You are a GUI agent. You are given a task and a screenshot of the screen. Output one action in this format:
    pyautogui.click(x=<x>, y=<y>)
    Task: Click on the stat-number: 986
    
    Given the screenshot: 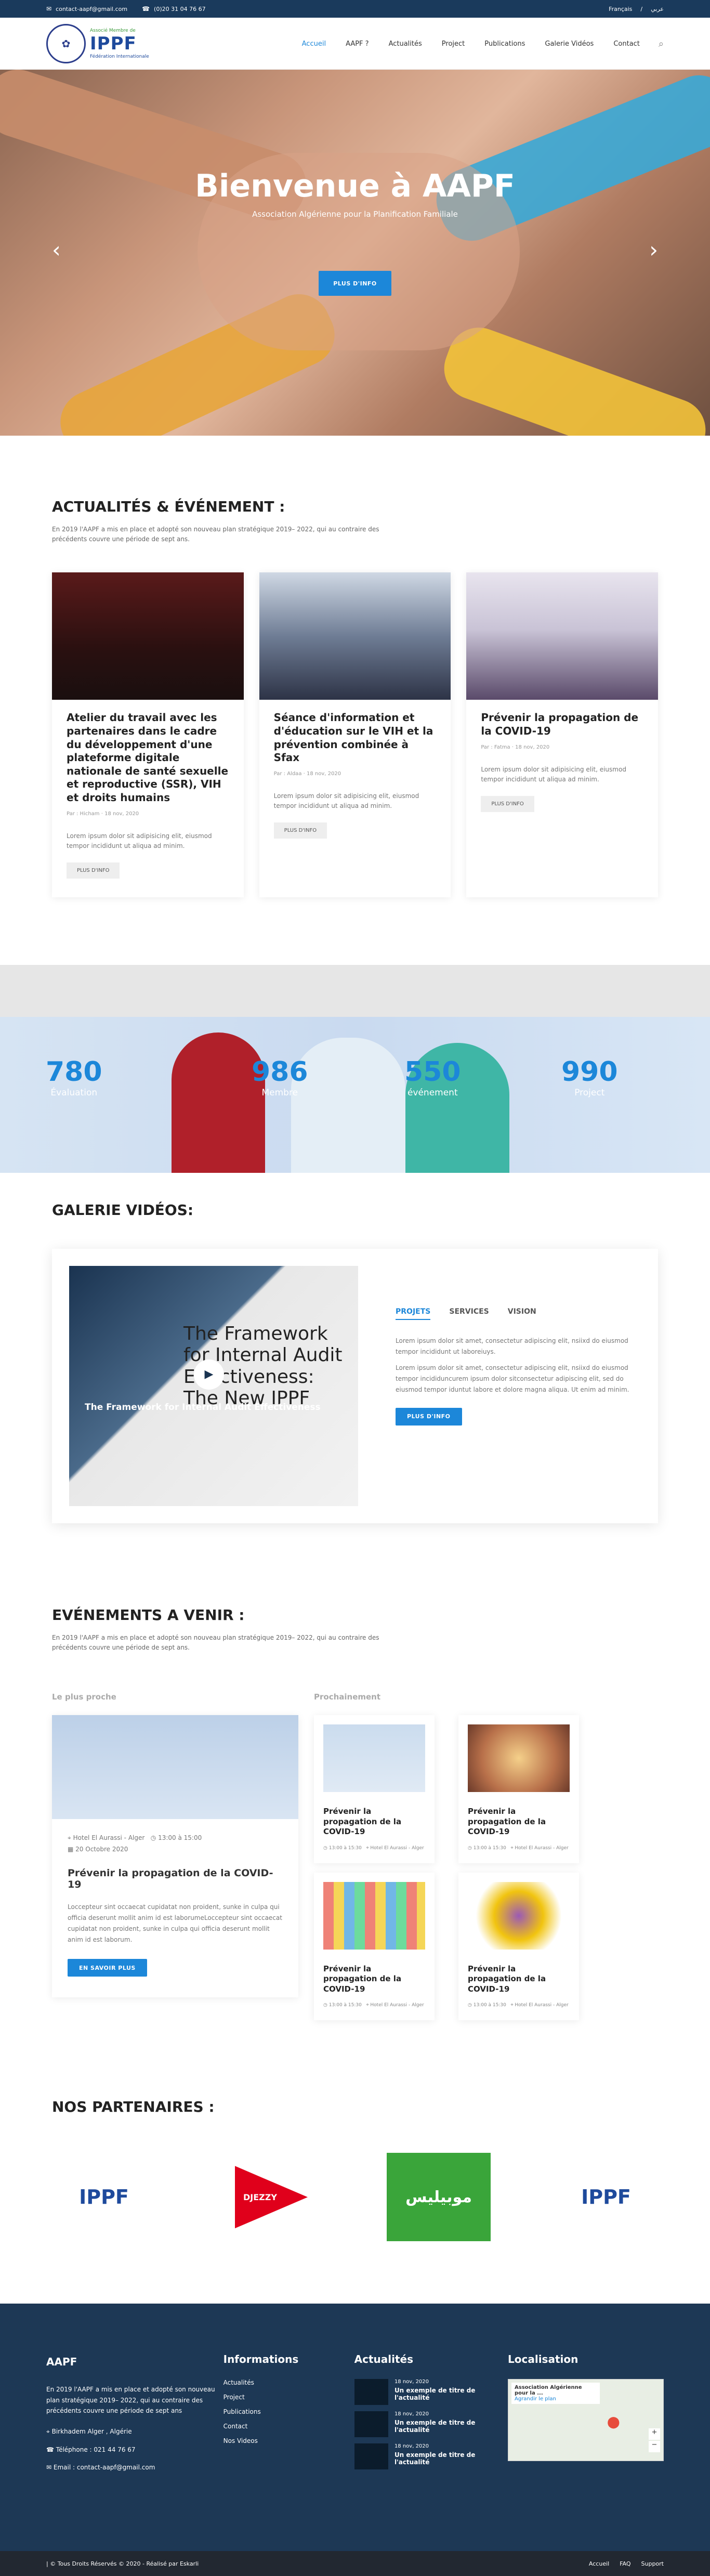 What is the action you would take?
    pyautogui.click(x=280, y=1072)
    